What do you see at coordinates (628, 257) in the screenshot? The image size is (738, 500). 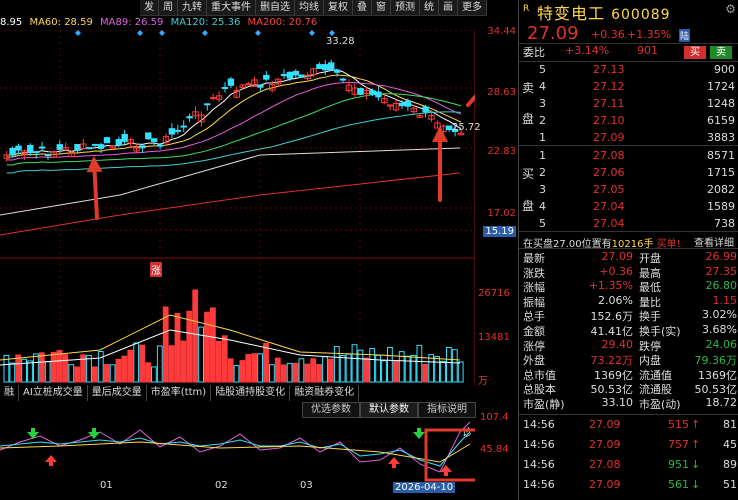 I see `stat-row: 最新 27.09 开盘 26.99` at bounding box center [628, 257].